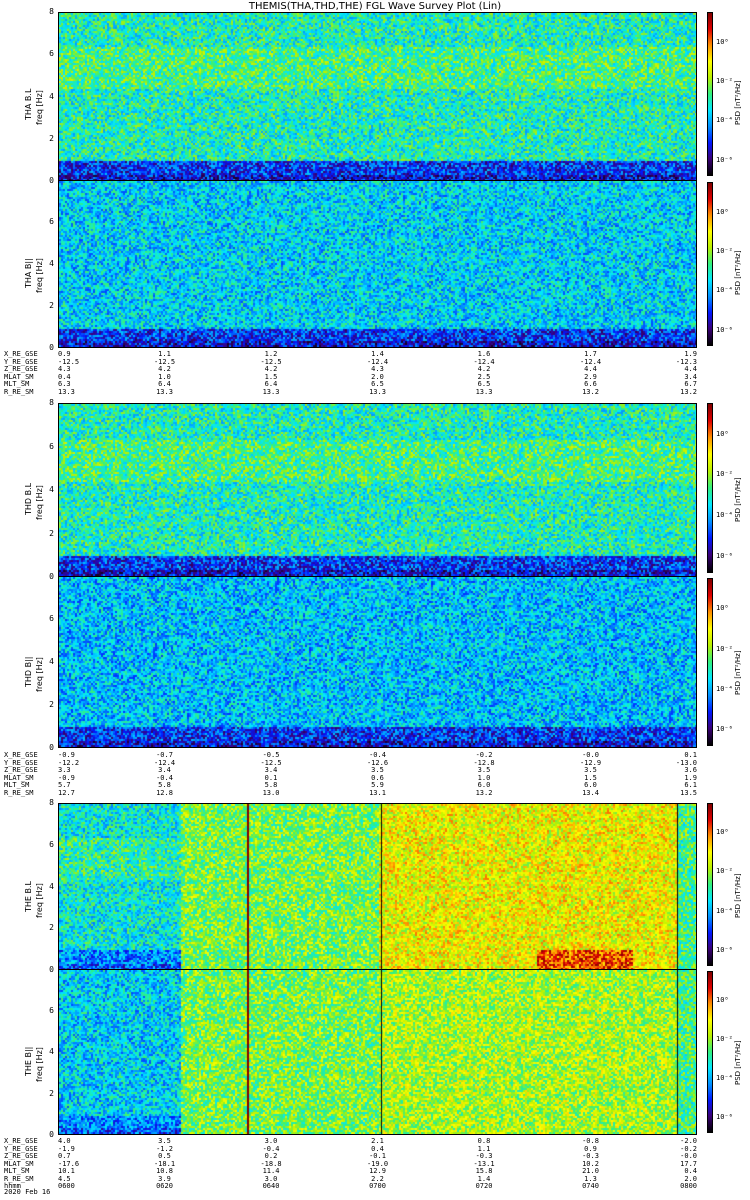 This screenshot has width=750, height=1200. What do you see at coordinates (28, 1061) in the screenshot?
I see `y-axis-title: THE B||` at bounding box center [28, 1061].